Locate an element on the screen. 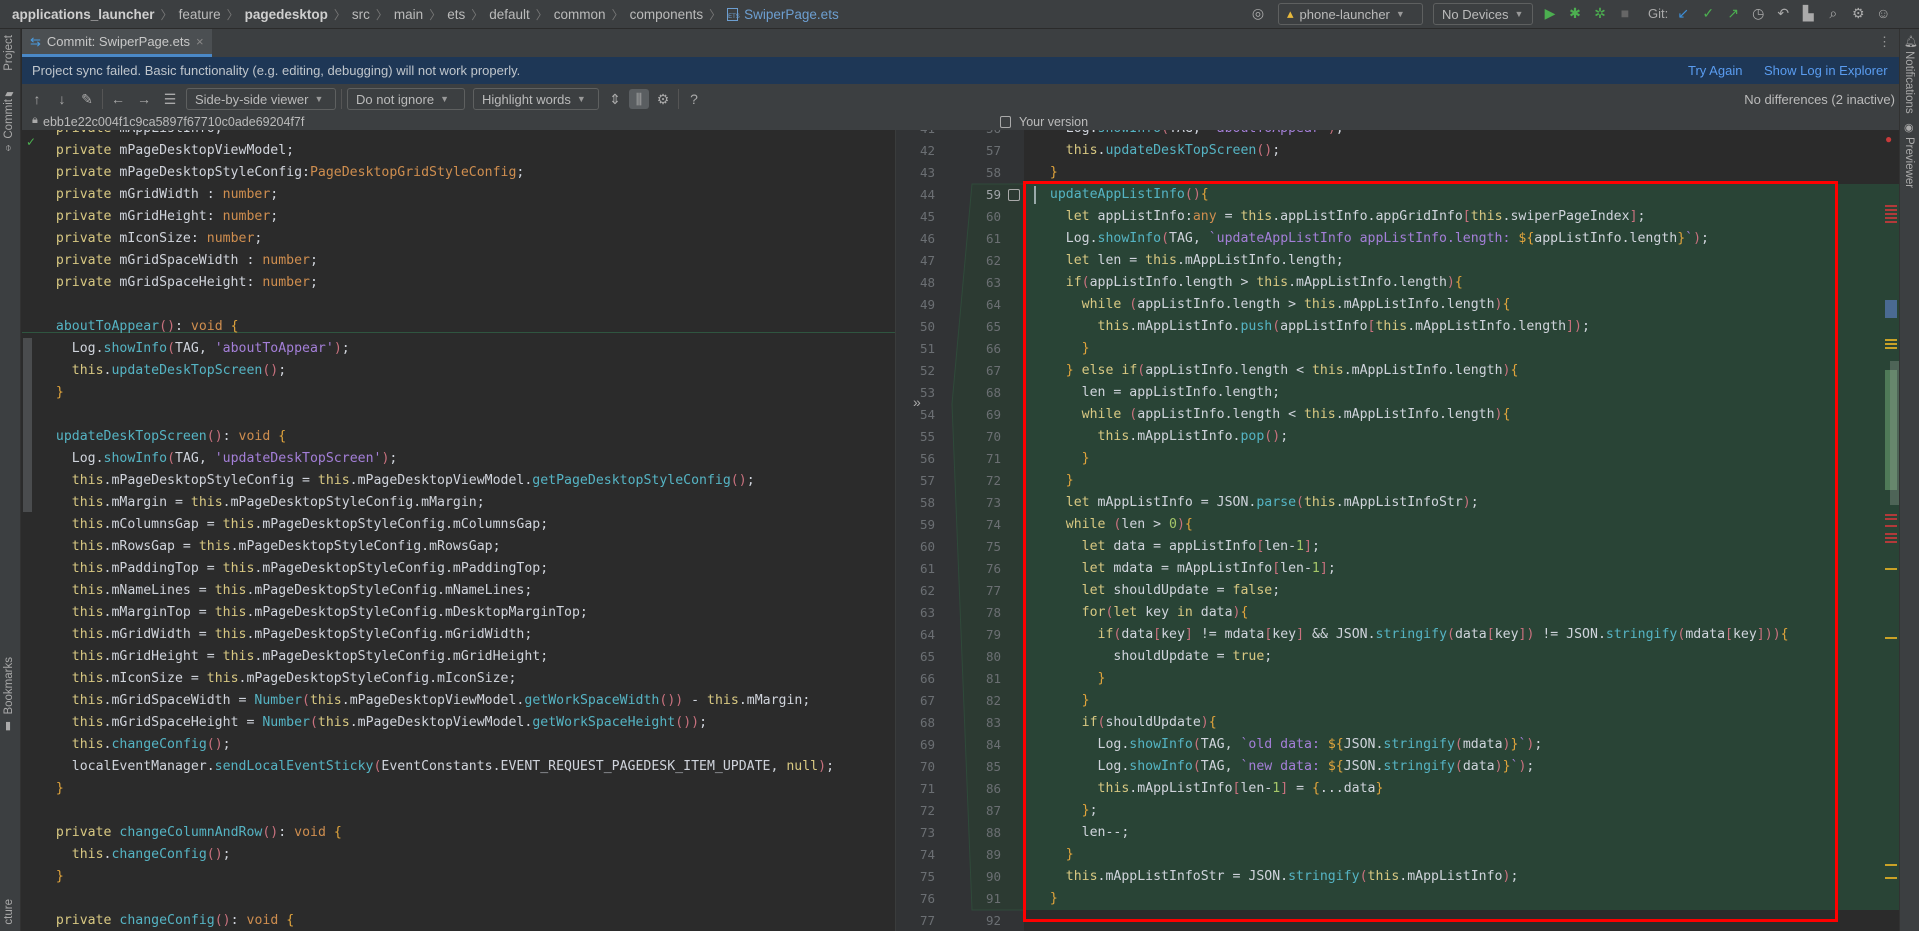  more-options-icon: ⋮ is located at coordinates (1884, 42).